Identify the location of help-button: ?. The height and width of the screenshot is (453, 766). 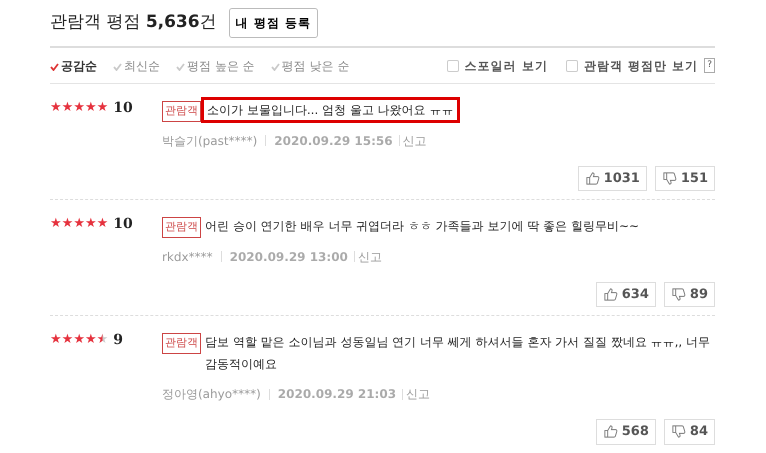
(709, 66).